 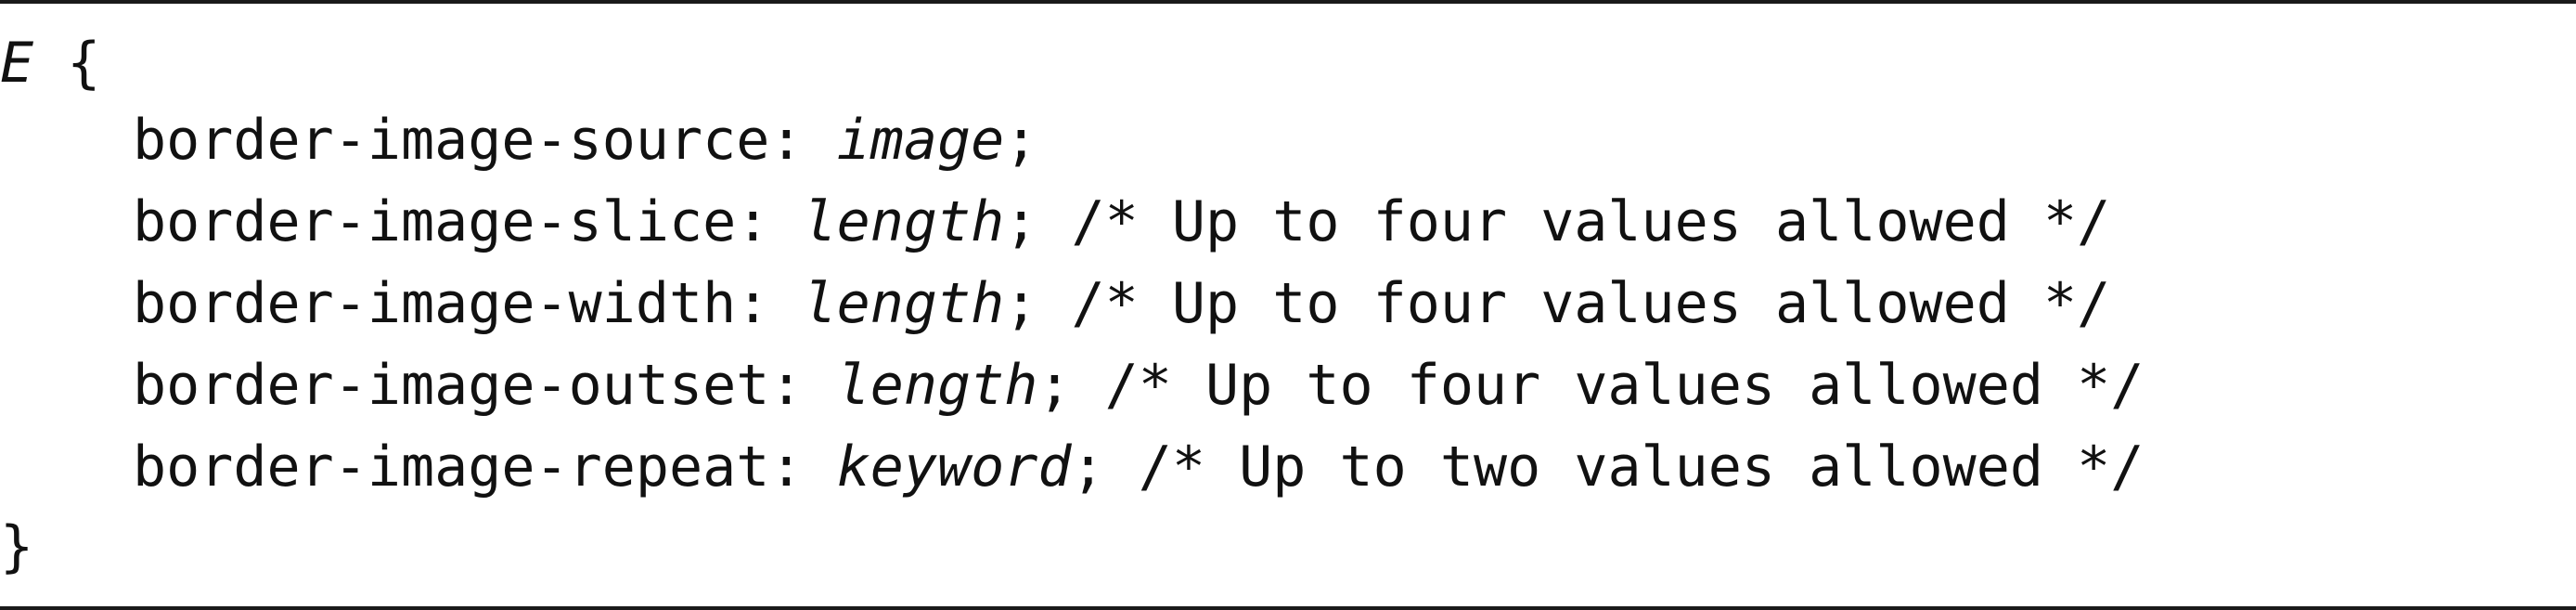 What do you see at coordinates (17, 63) in the screenshot?
I see `selector-name: E` at bounding box center [17, 63].